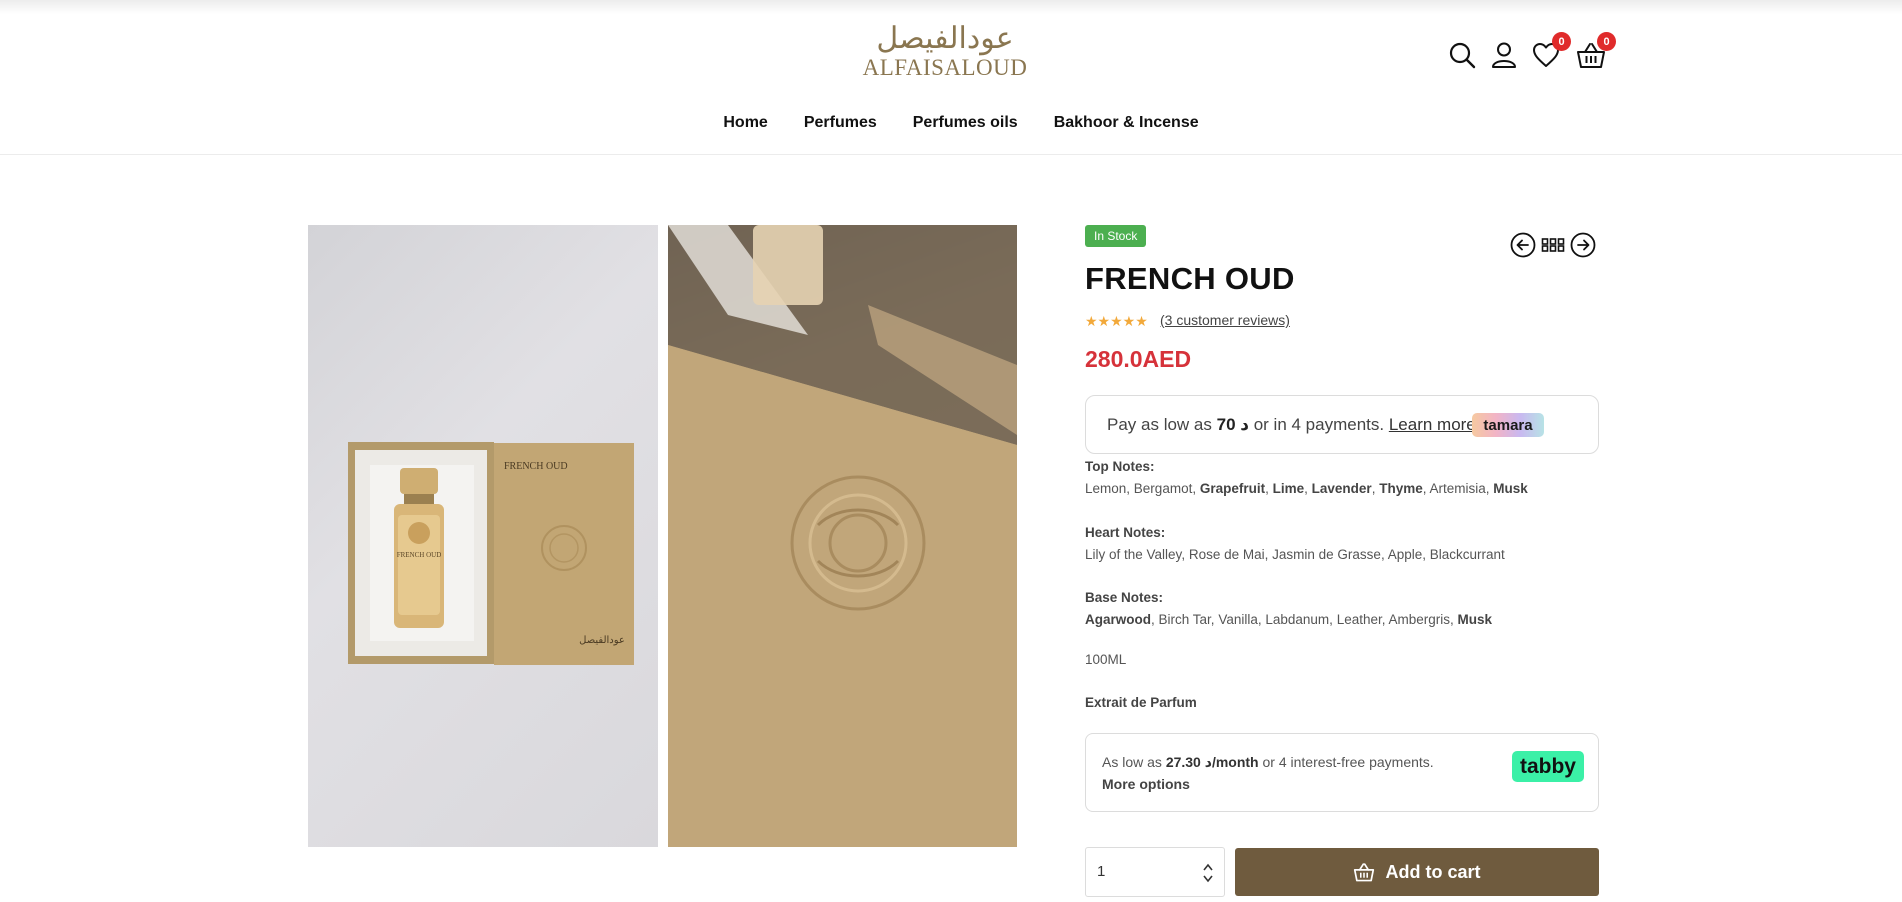 This screenshot has height=902, width=1902. I want to click on note-item: Leather, so click(1359, 619).